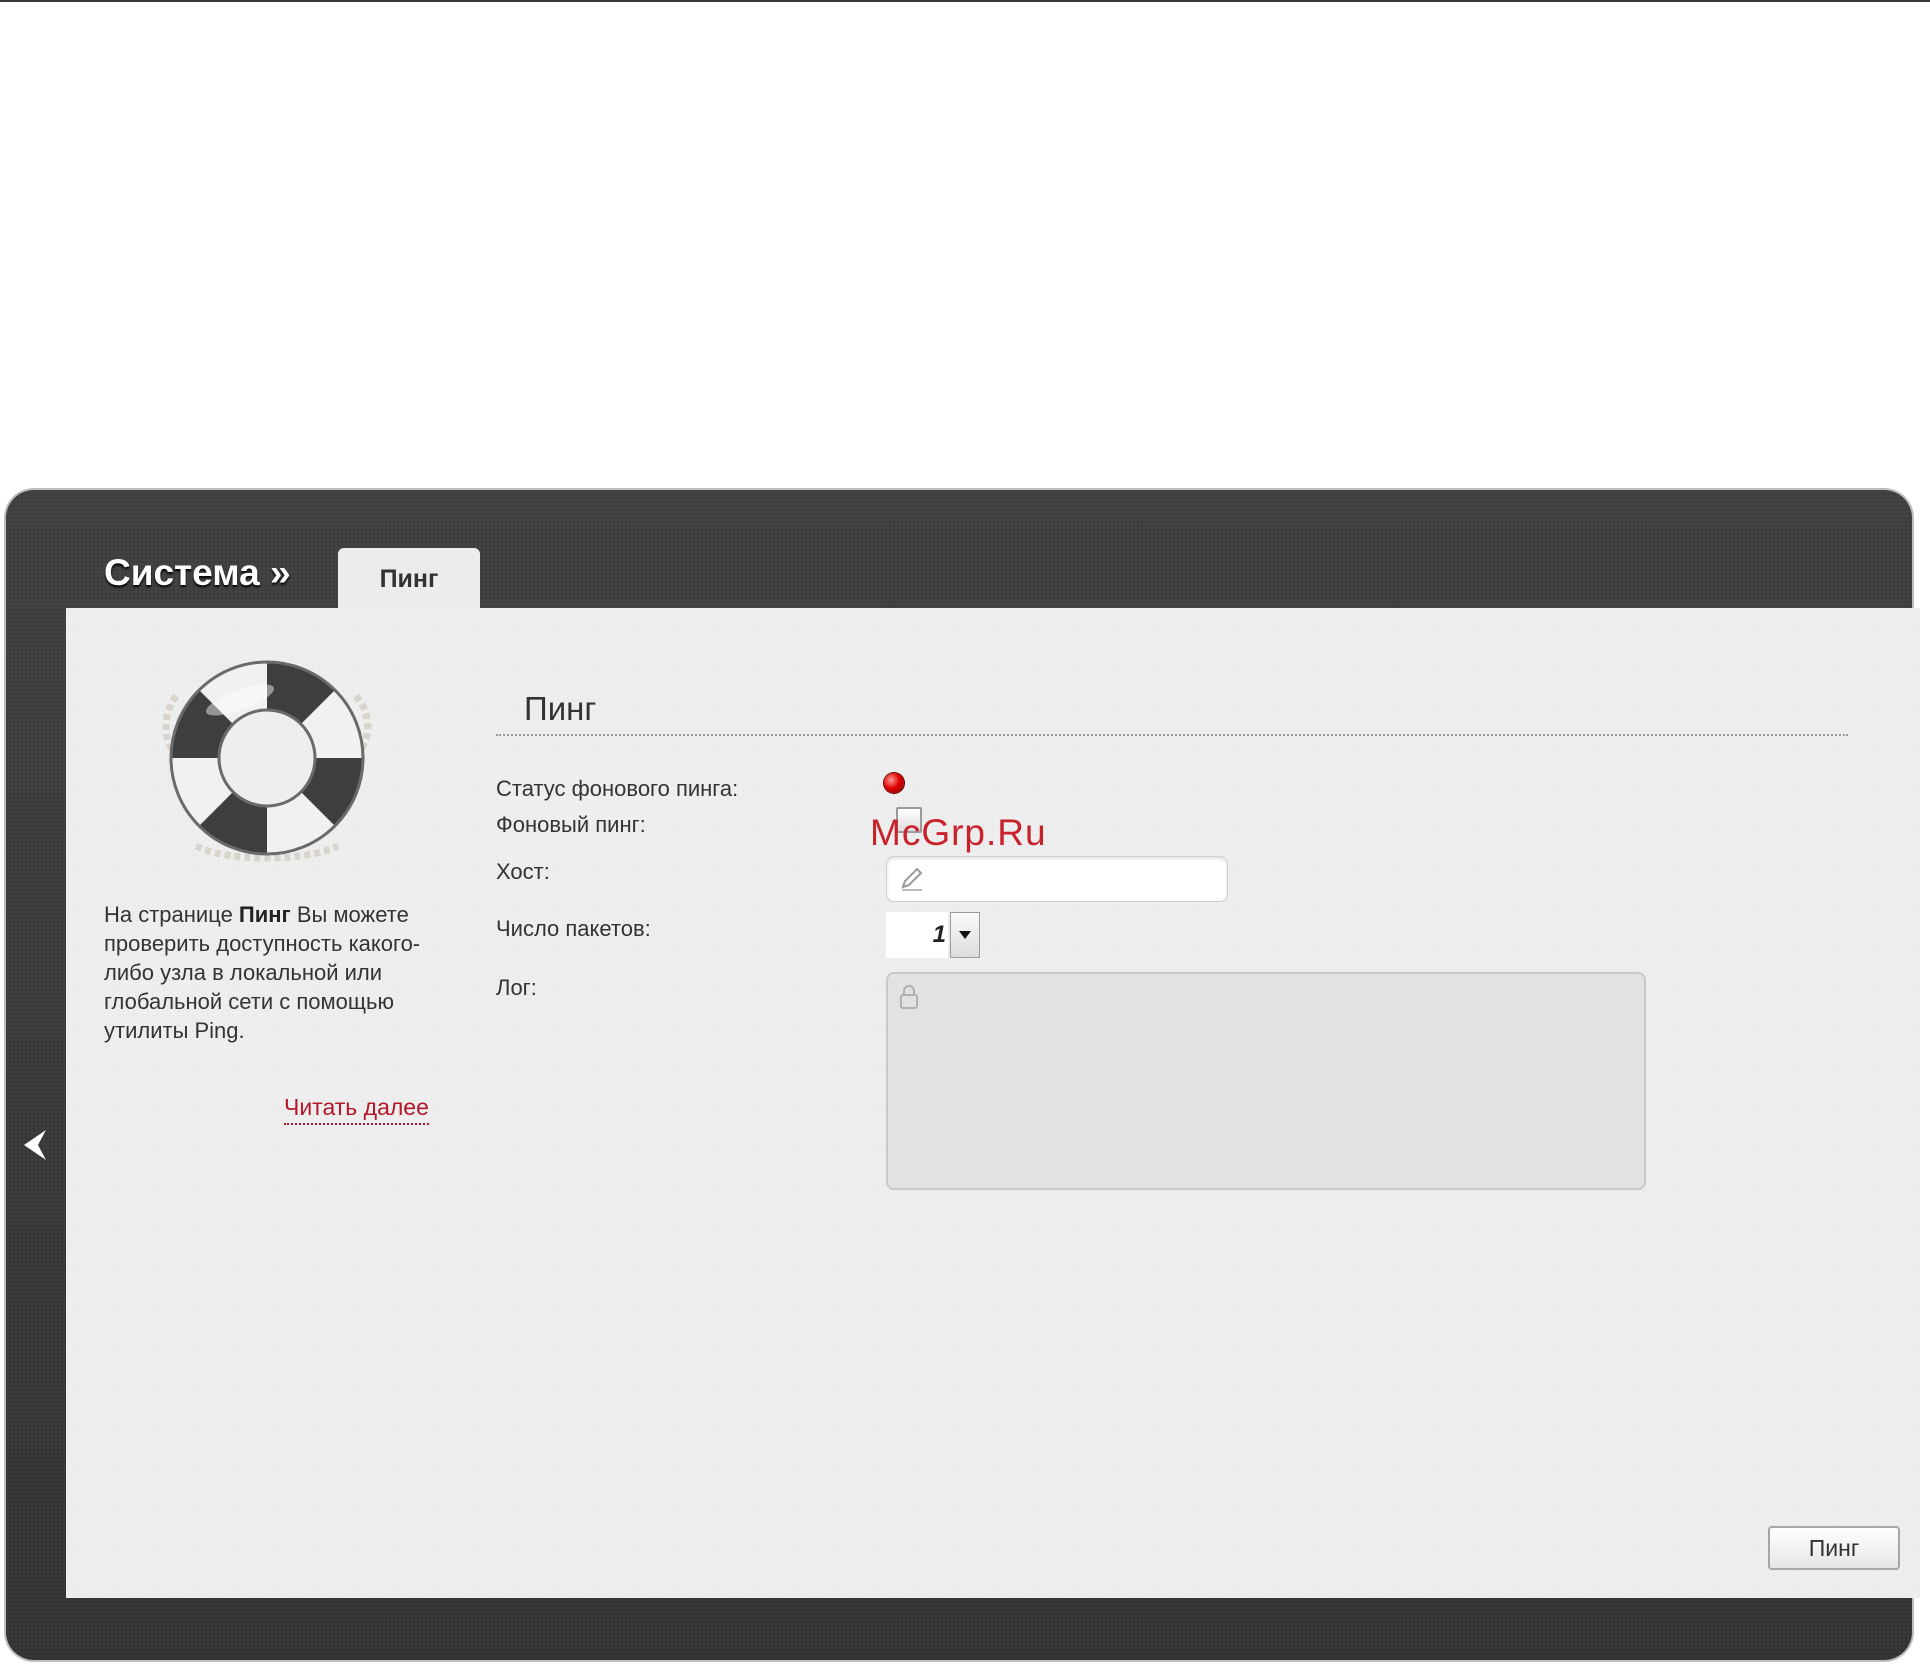 The height and width of the screenshot is (1672, 1930). I want to click on log-label: Лог:, so click(516, 987).